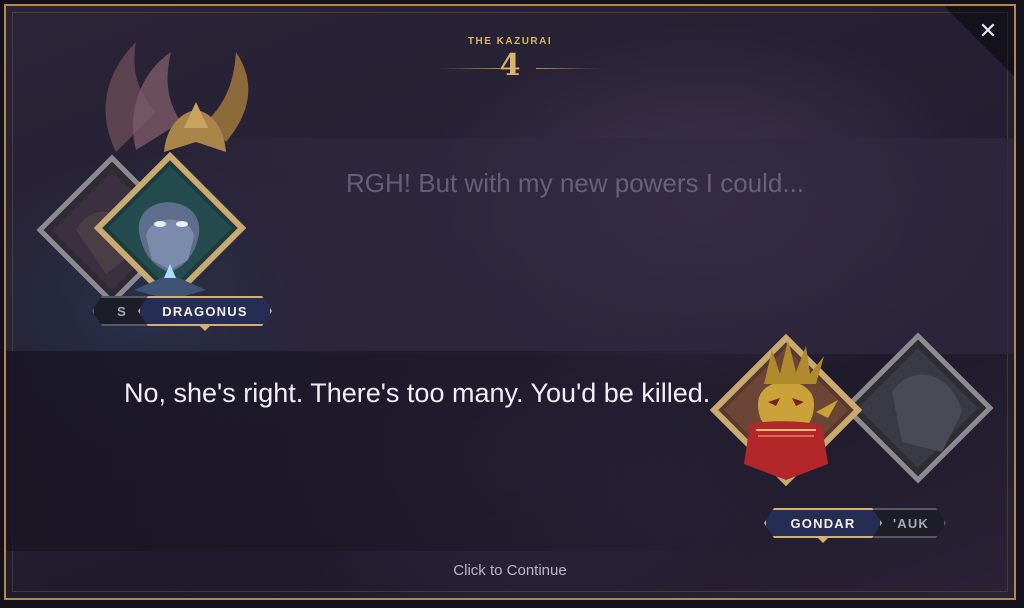 This screenshot has height=608, width=1024. Describe the element at coordinates (122, 311) in the screenshot. I see `speaker-name-left-back: S` at that location.